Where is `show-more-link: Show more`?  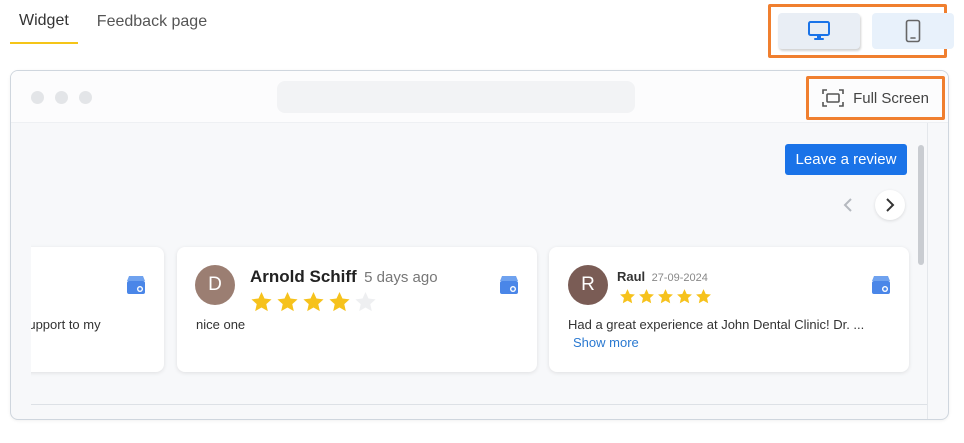
show-more-link: Show more is located at coordinates (606, 342).